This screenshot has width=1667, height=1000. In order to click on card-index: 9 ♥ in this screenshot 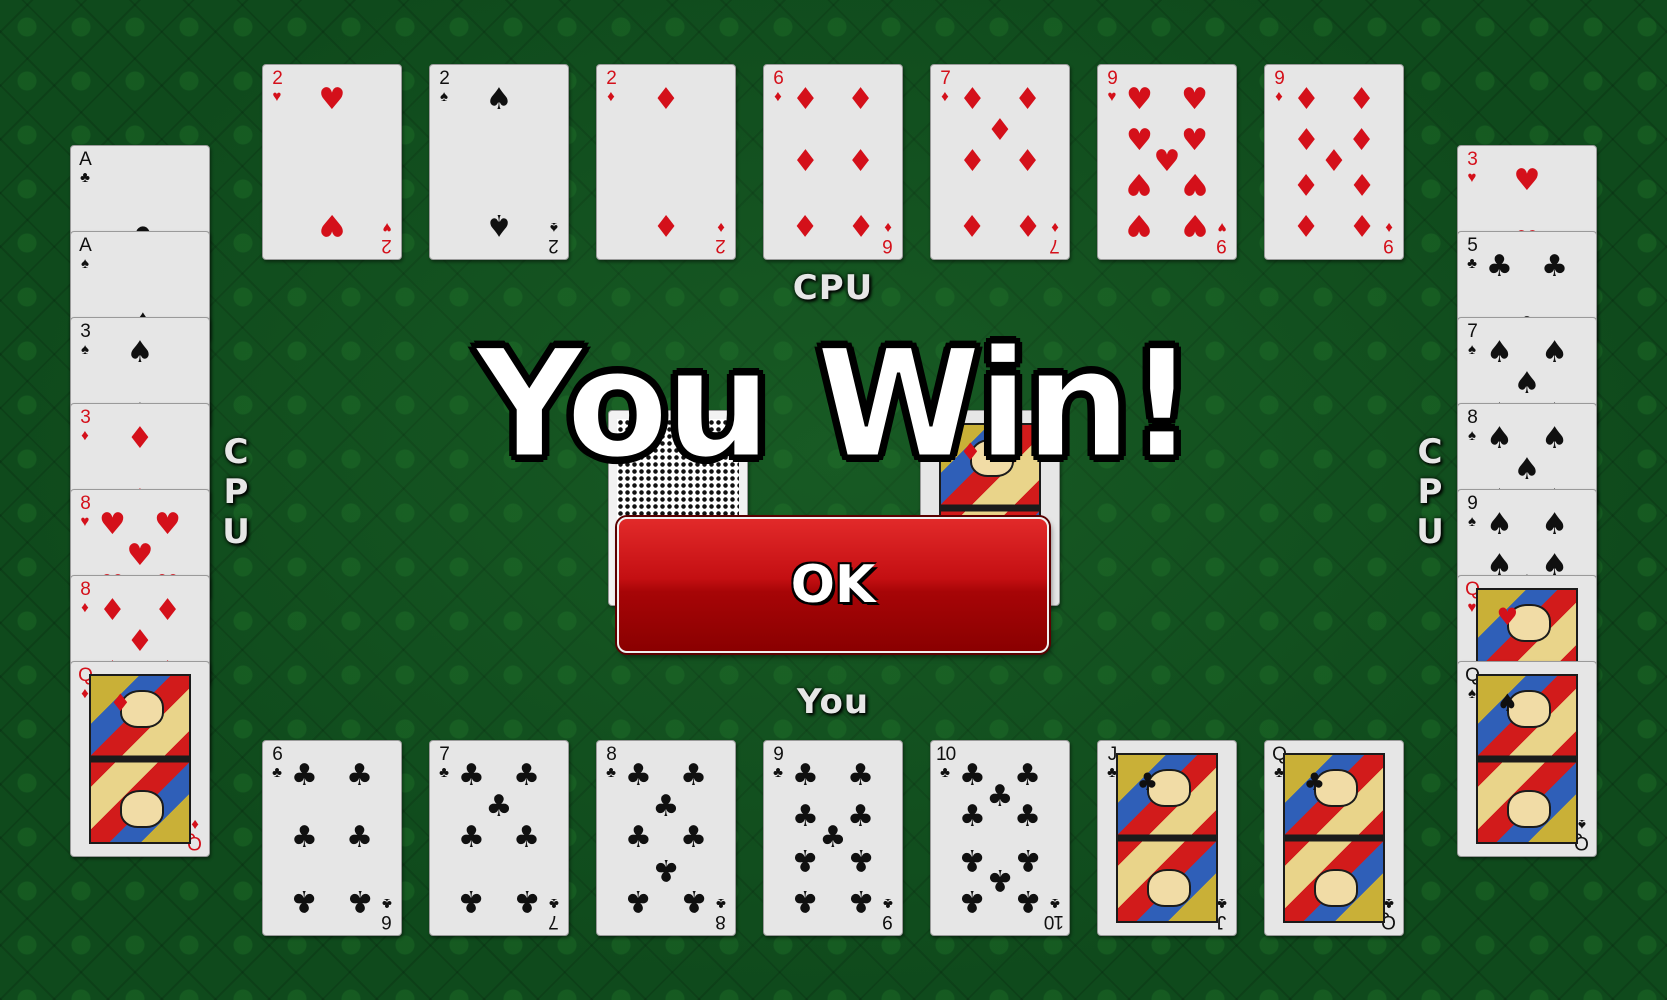, I will do `click(1222, 237)`.